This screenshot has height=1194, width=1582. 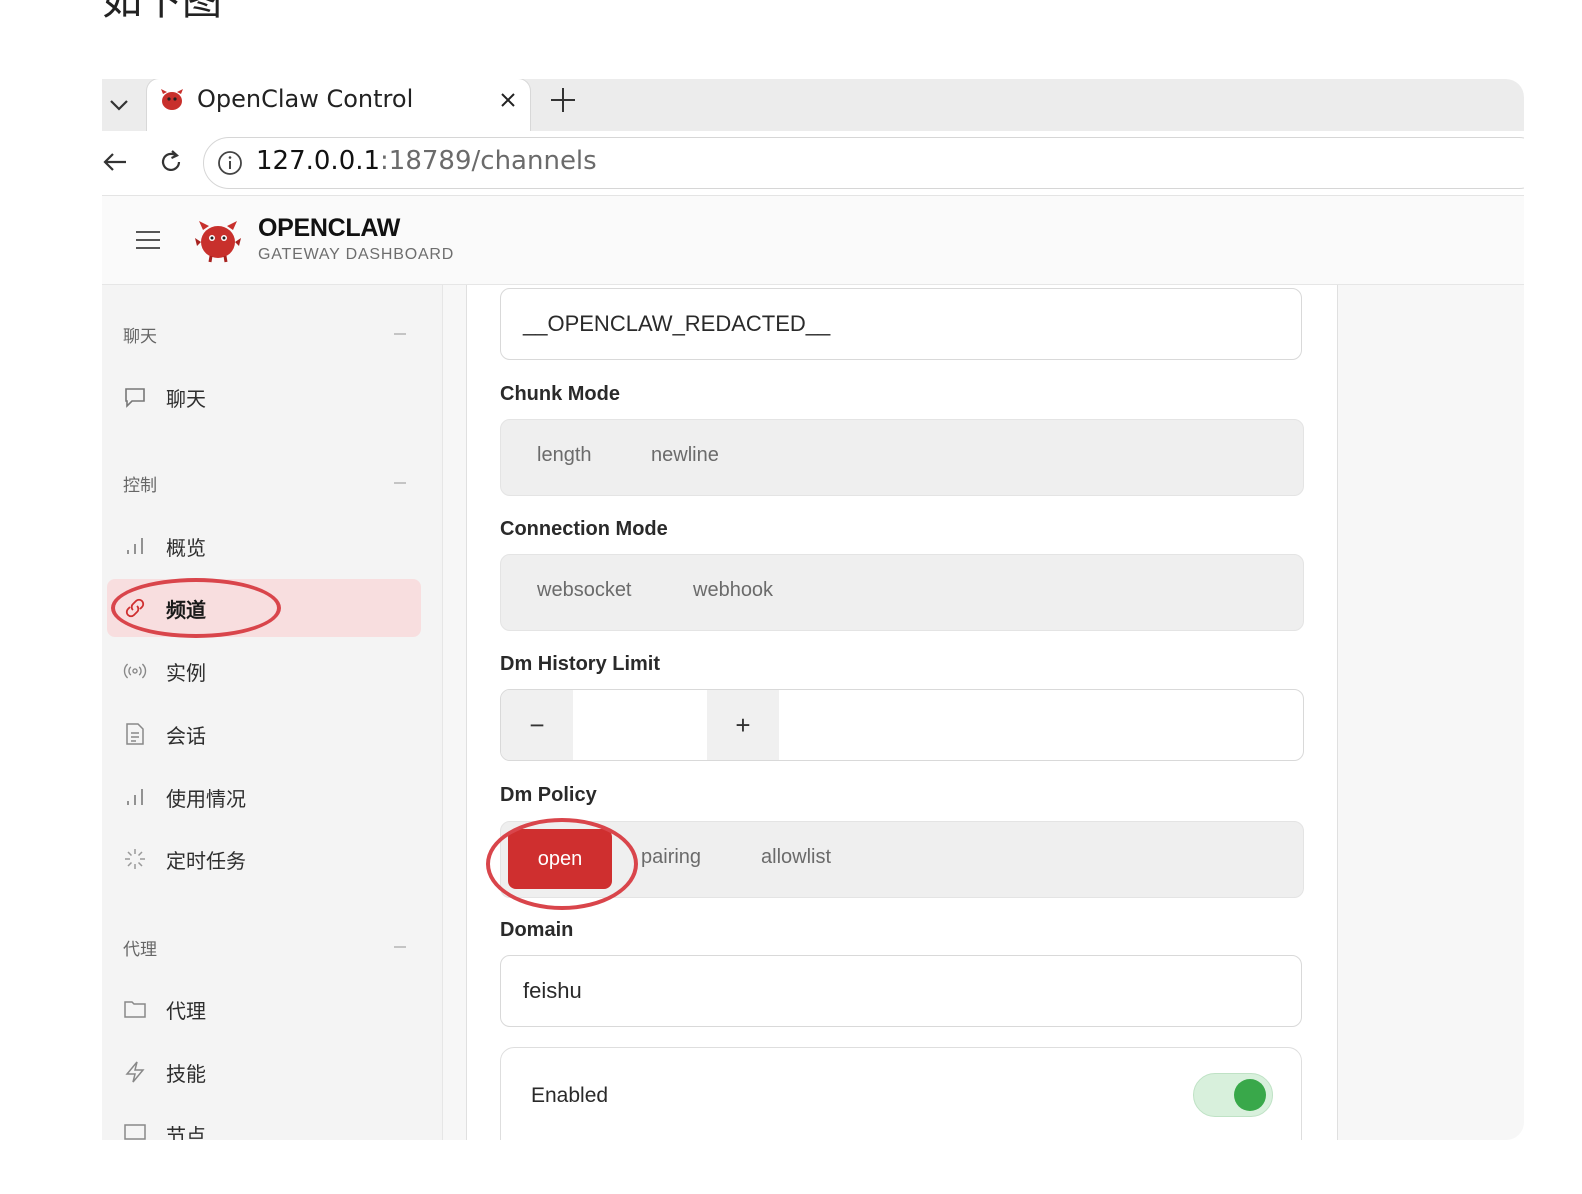 I want to click on increment-button: +, so click(x=743, y=725).